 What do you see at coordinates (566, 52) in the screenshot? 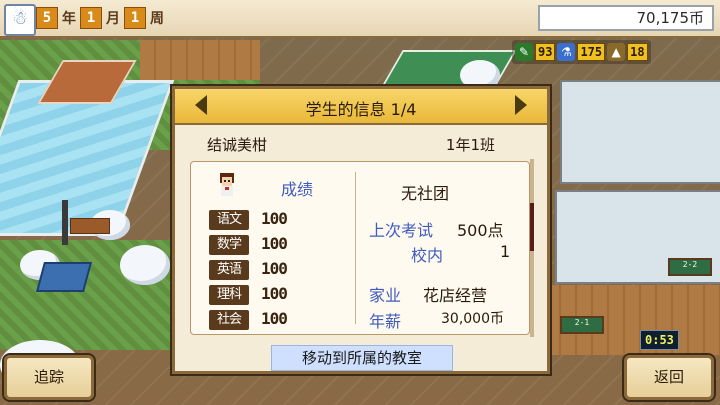
I see `flask-icon: ⚗` at bounding box center [566, 52].